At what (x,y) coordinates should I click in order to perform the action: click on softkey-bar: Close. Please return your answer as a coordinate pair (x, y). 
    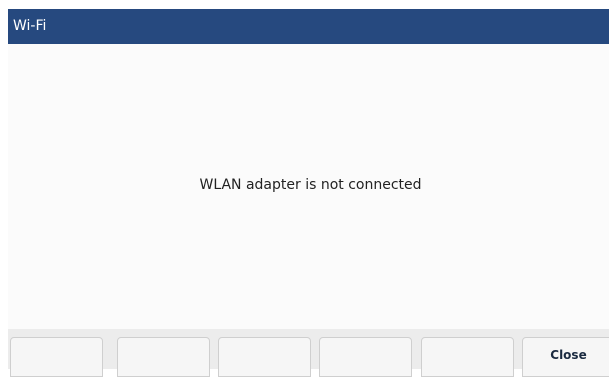
    Looking at the image, I should click on (308, 353).